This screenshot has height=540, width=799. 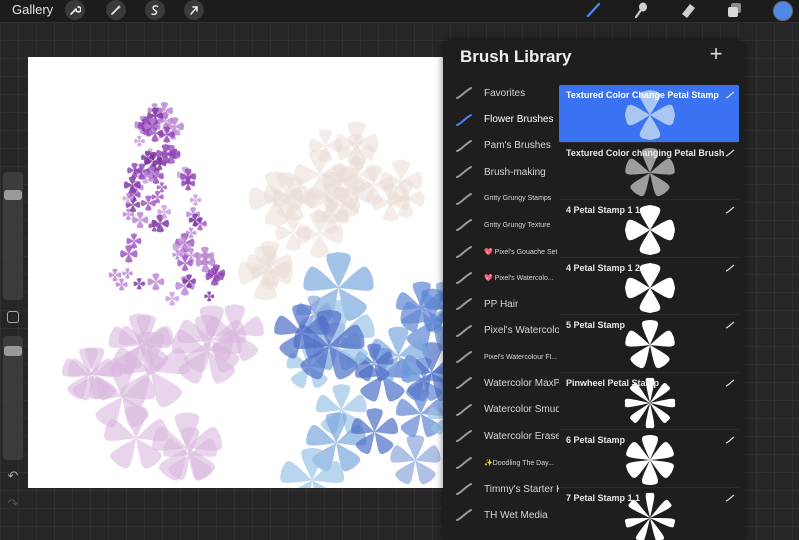 I want to click on brush-set-label: Watercolor Erasers, so click(x=521, y=436).